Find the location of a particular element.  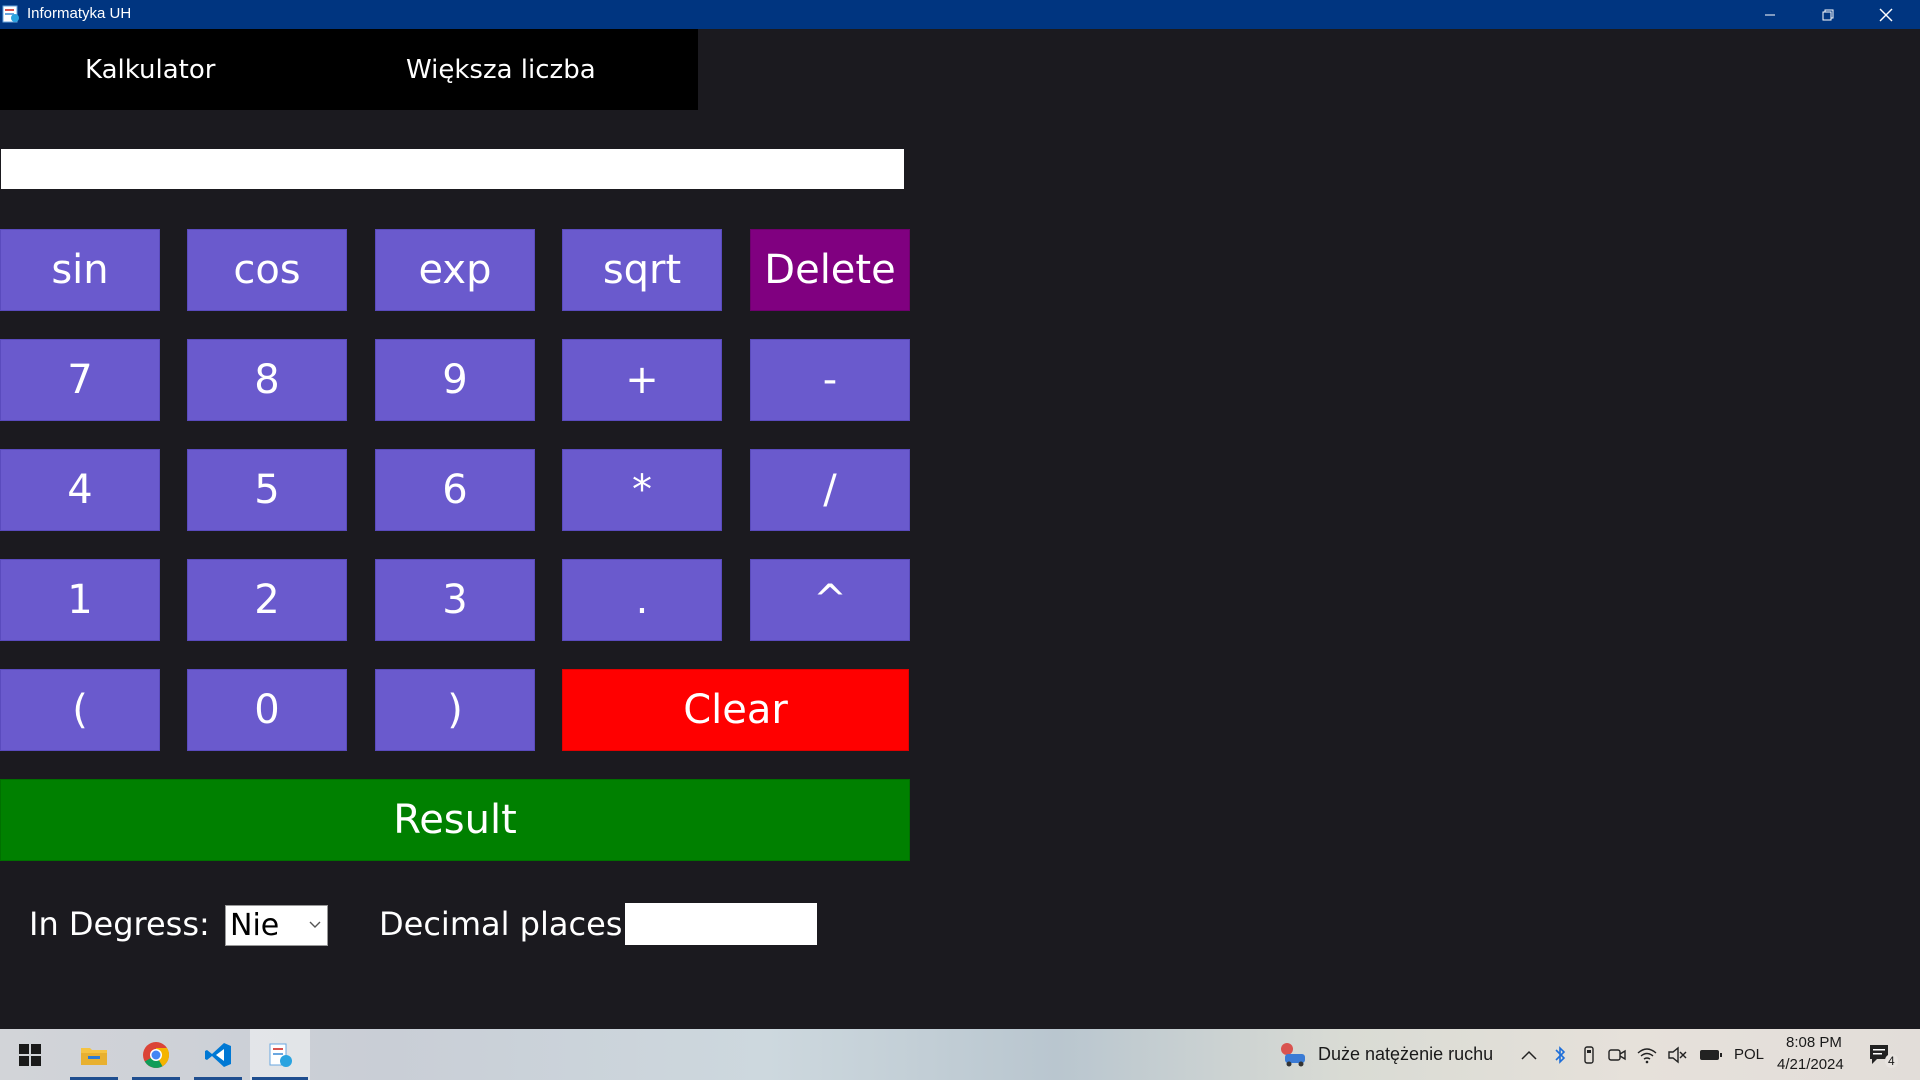

vscode-icon is located at coordinates (218, 1054).